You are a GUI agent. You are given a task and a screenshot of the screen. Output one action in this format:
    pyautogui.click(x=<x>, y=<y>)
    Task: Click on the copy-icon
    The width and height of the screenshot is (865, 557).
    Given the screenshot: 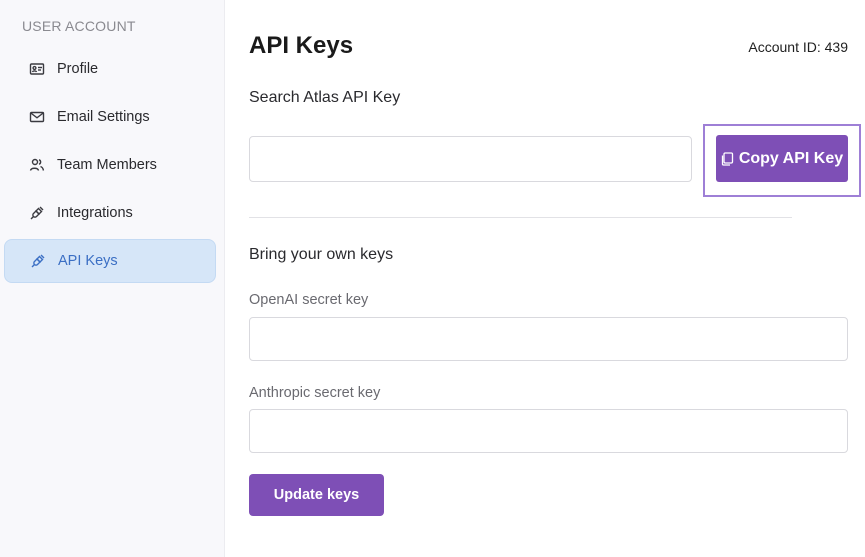 What is the action you would take?
    pyautogui.click(x=727, y=158)
    